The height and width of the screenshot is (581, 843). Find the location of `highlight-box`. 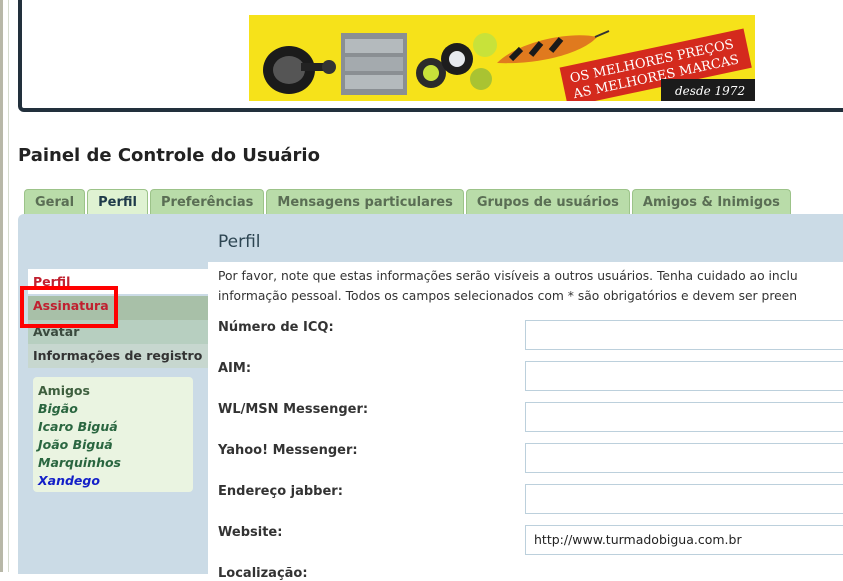

highlight-box is located at coordinates (69, 307).